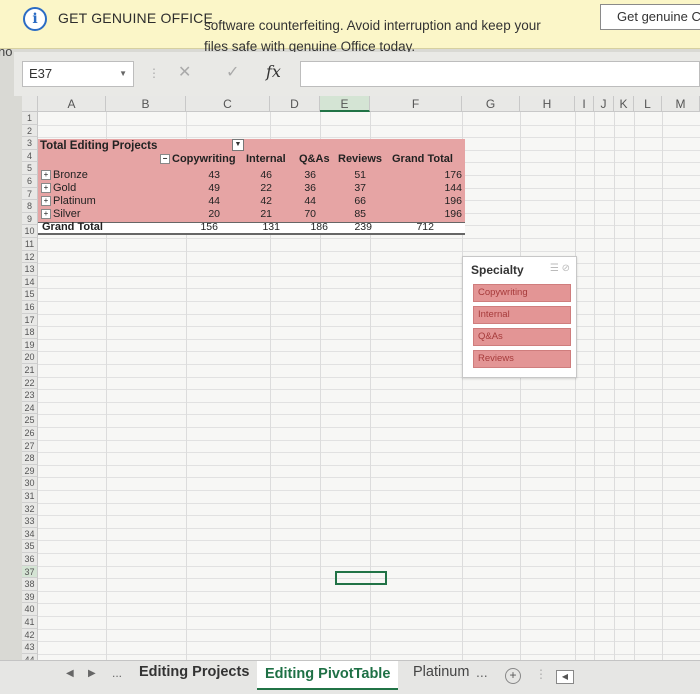 This screenshot has height=694, width=700. What do you see at coordinates (30, 622) in the screenshot?
I see `row-header-41: 41` at bounding box center [30, 622].